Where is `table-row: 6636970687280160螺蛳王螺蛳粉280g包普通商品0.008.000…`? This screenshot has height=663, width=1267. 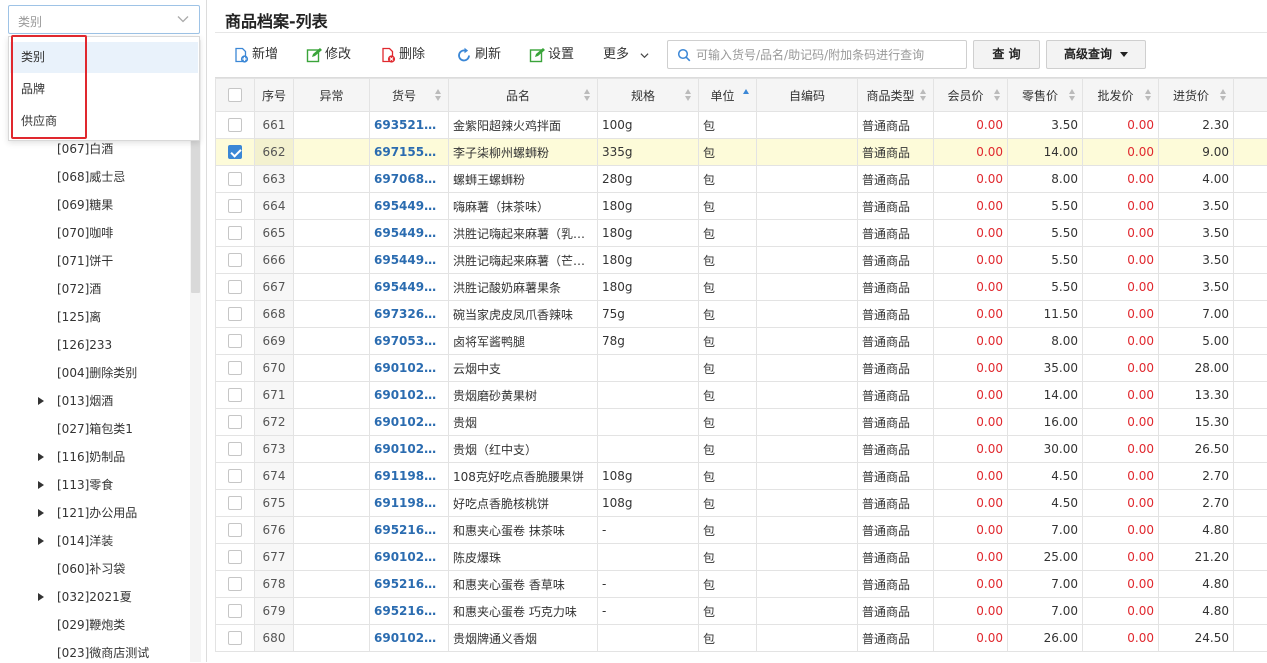 table-row: 6636970687280160螺蛳王螺蛳粉280g包普通商品0.008.000… is located at coordinates (741, 179).